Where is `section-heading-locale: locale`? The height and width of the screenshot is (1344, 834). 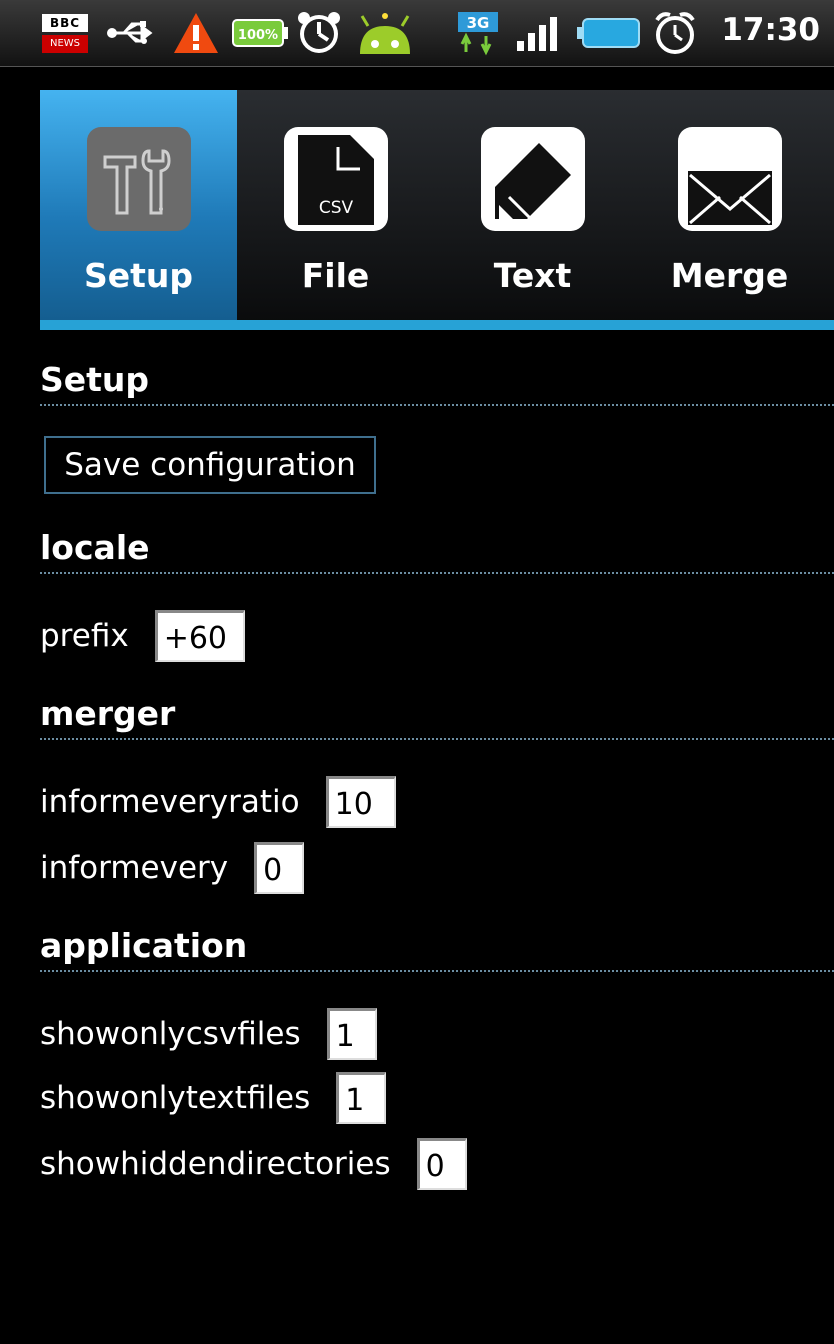 section-heading-locale: locale is located at coordinates (95, 547).